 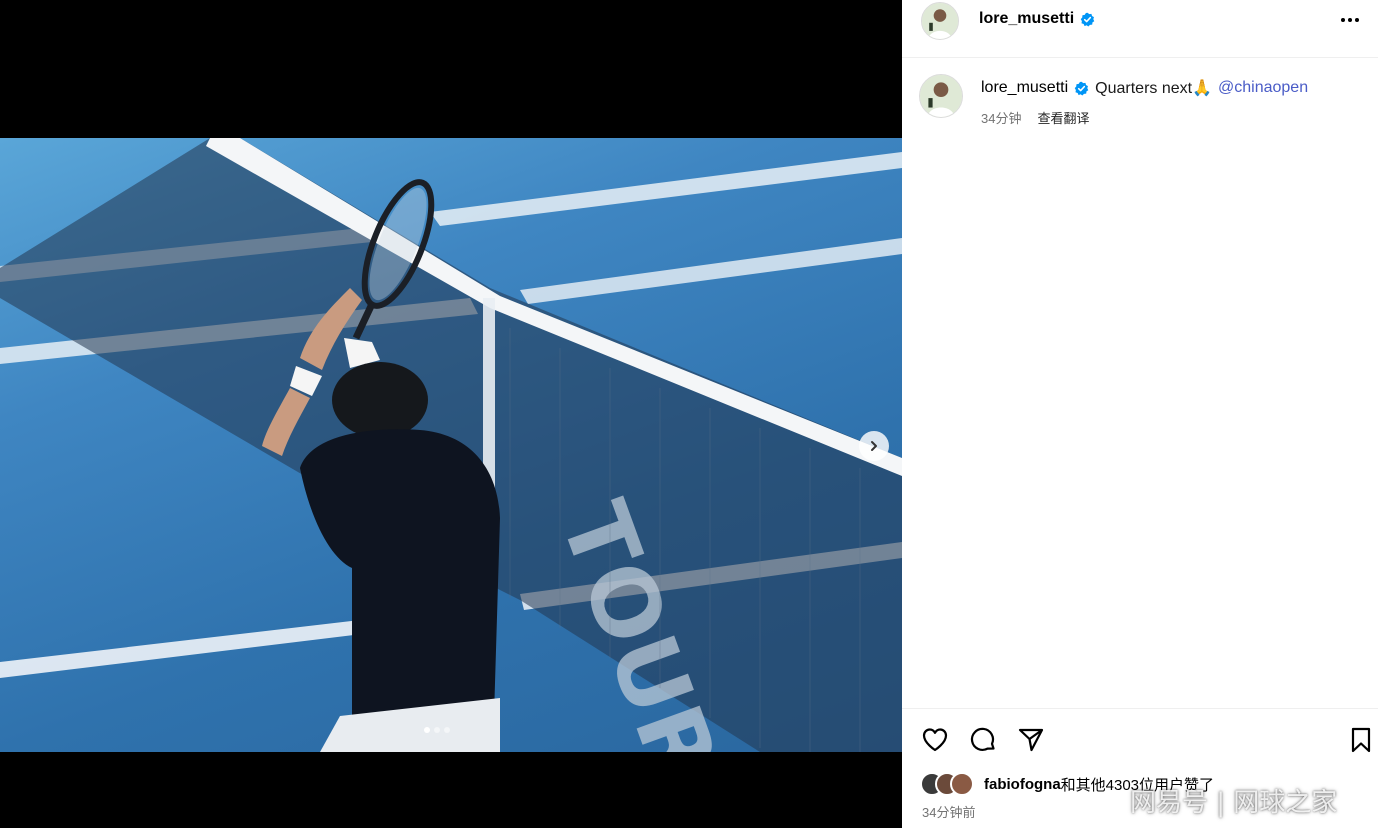 I want to click on carousel-next-button, so click(x=874, y=446).